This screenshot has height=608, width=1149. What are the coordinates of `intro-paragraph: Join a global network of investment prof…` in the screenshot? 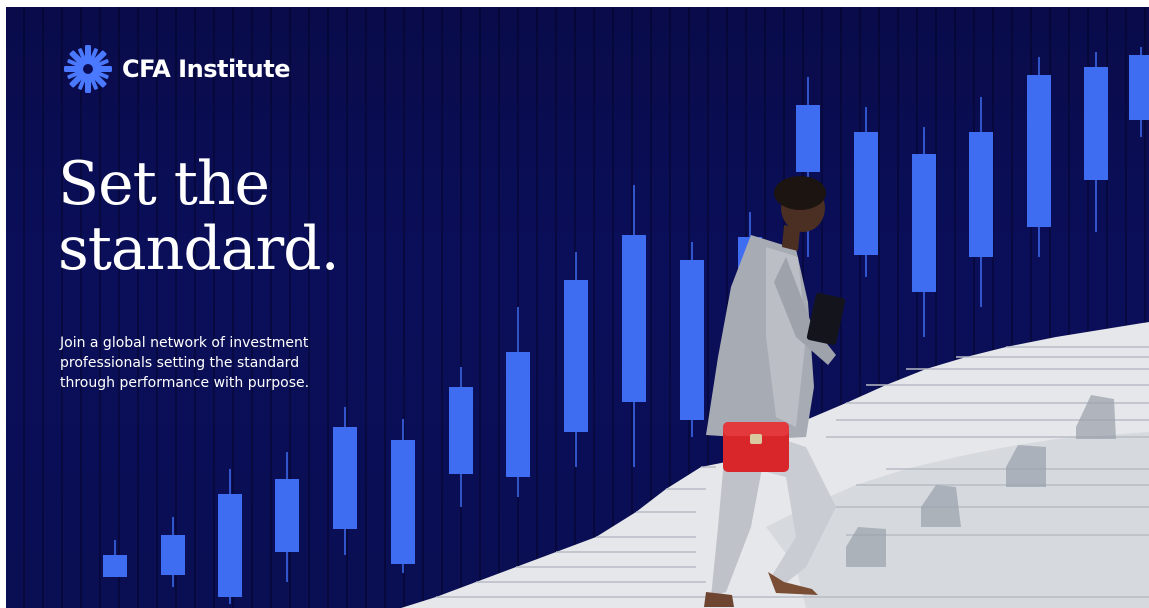 It's located at (225, 363).